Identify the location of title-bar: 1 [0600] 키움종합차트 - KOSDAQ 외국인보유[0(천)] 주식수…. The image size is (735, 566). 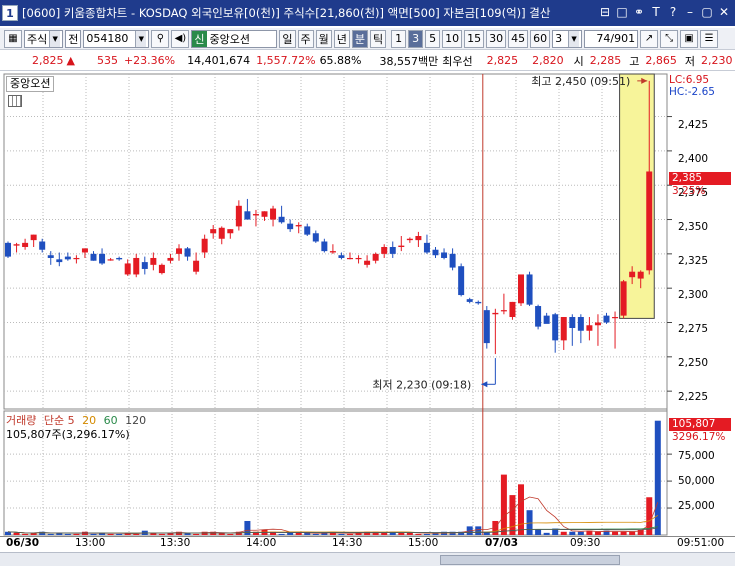
(367, 13).